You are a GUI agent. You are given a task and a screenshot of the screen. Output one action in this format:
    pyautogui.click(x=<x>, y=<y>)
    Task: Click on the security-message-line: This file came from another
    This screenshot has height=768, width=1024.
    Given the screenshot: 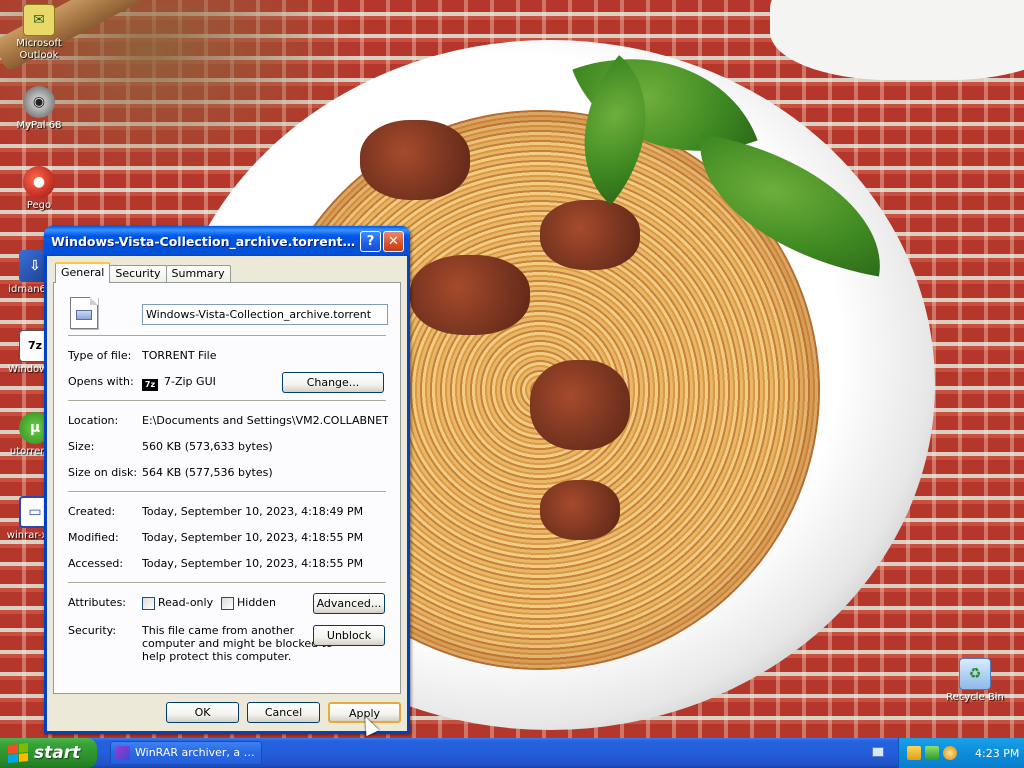 What is the action you would take?
    pyautogui.click(x=218, y=630)
    